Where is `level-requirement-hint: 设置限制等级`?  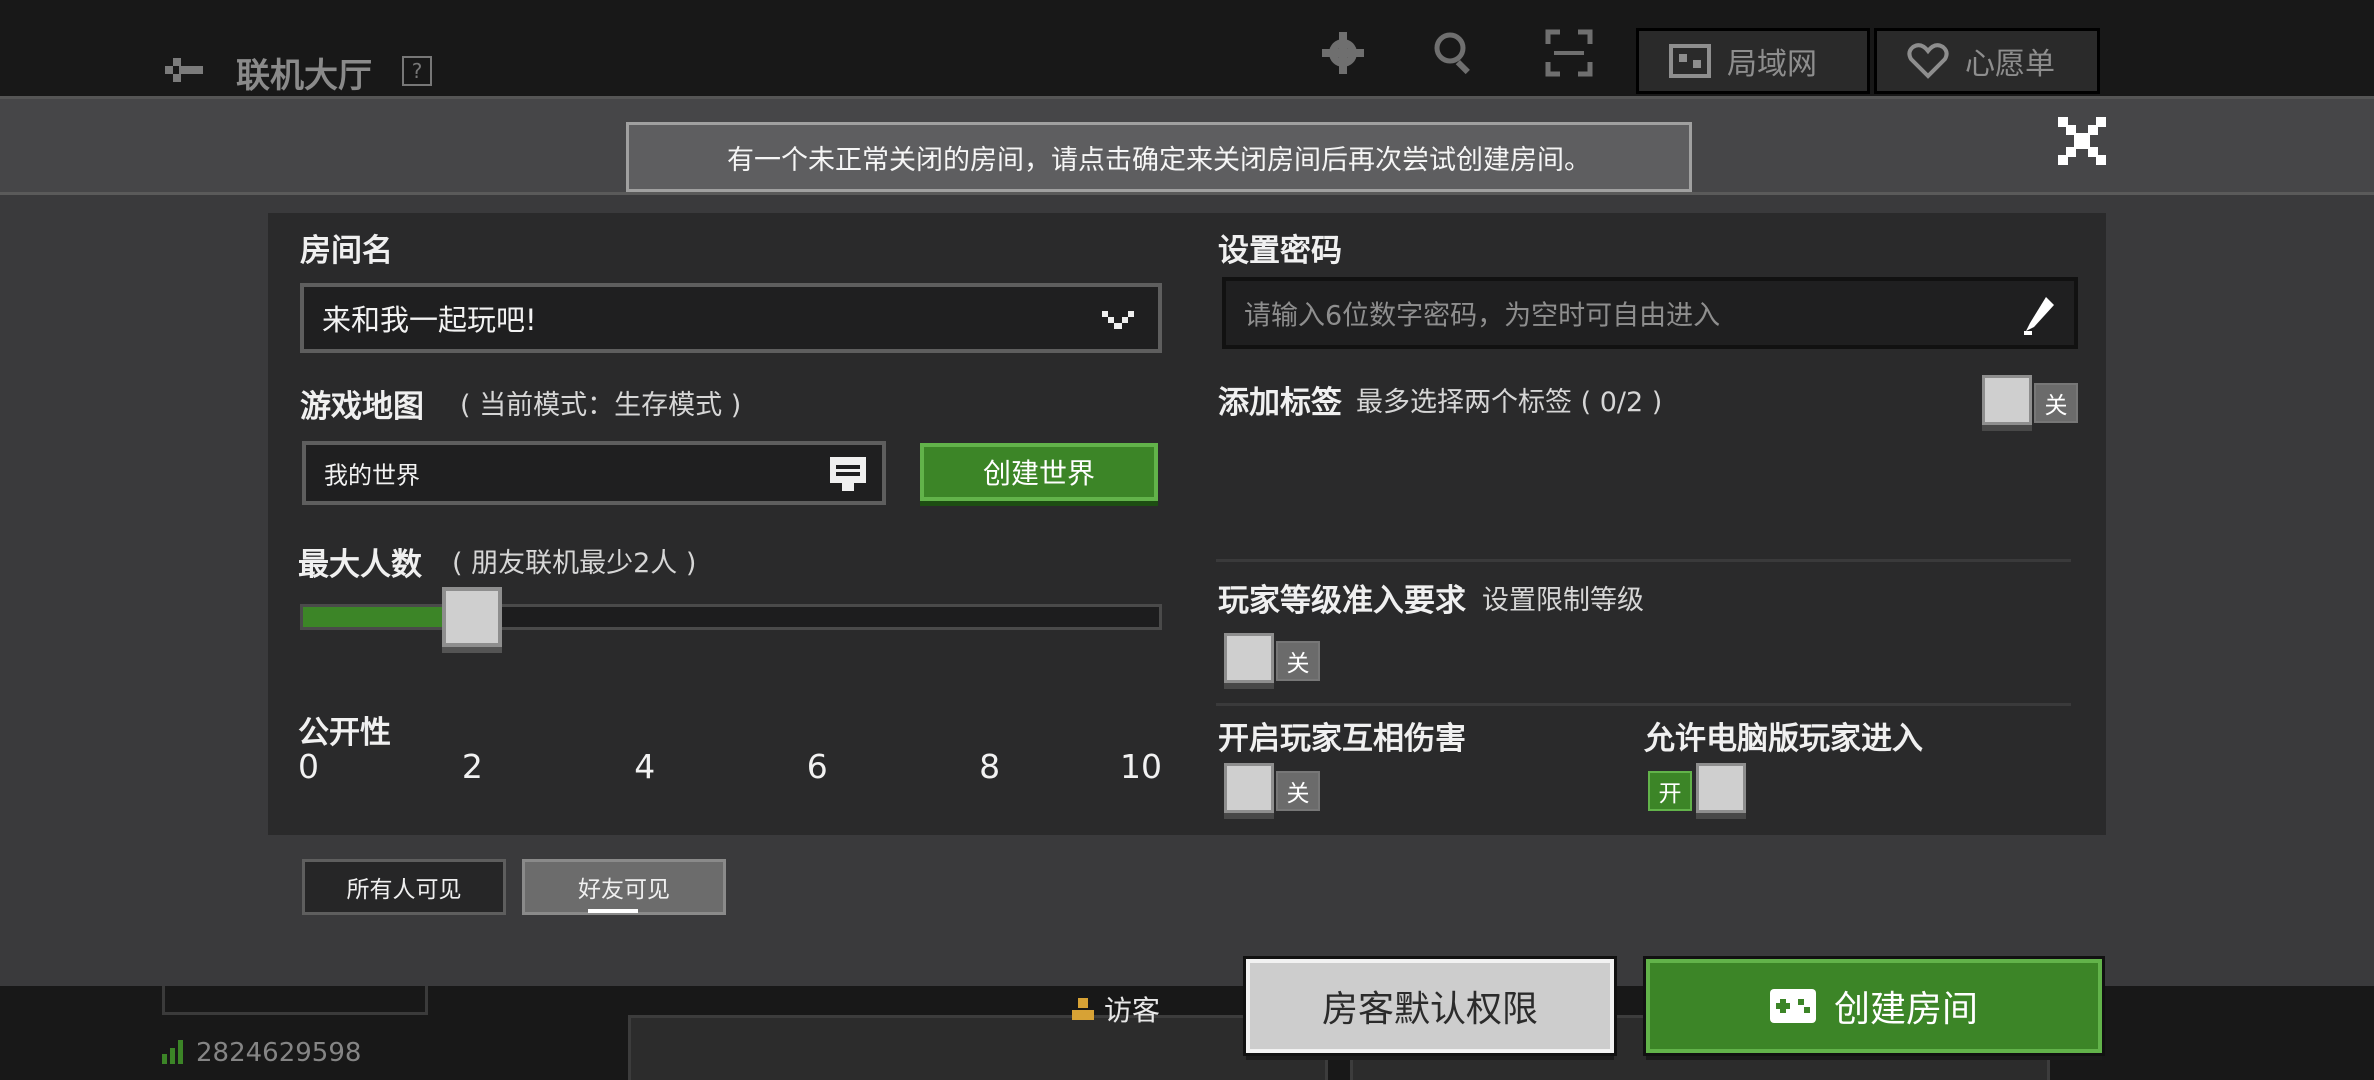 level-requirement-hint: 设置限制等级 is located at coordinates (1563, 600).